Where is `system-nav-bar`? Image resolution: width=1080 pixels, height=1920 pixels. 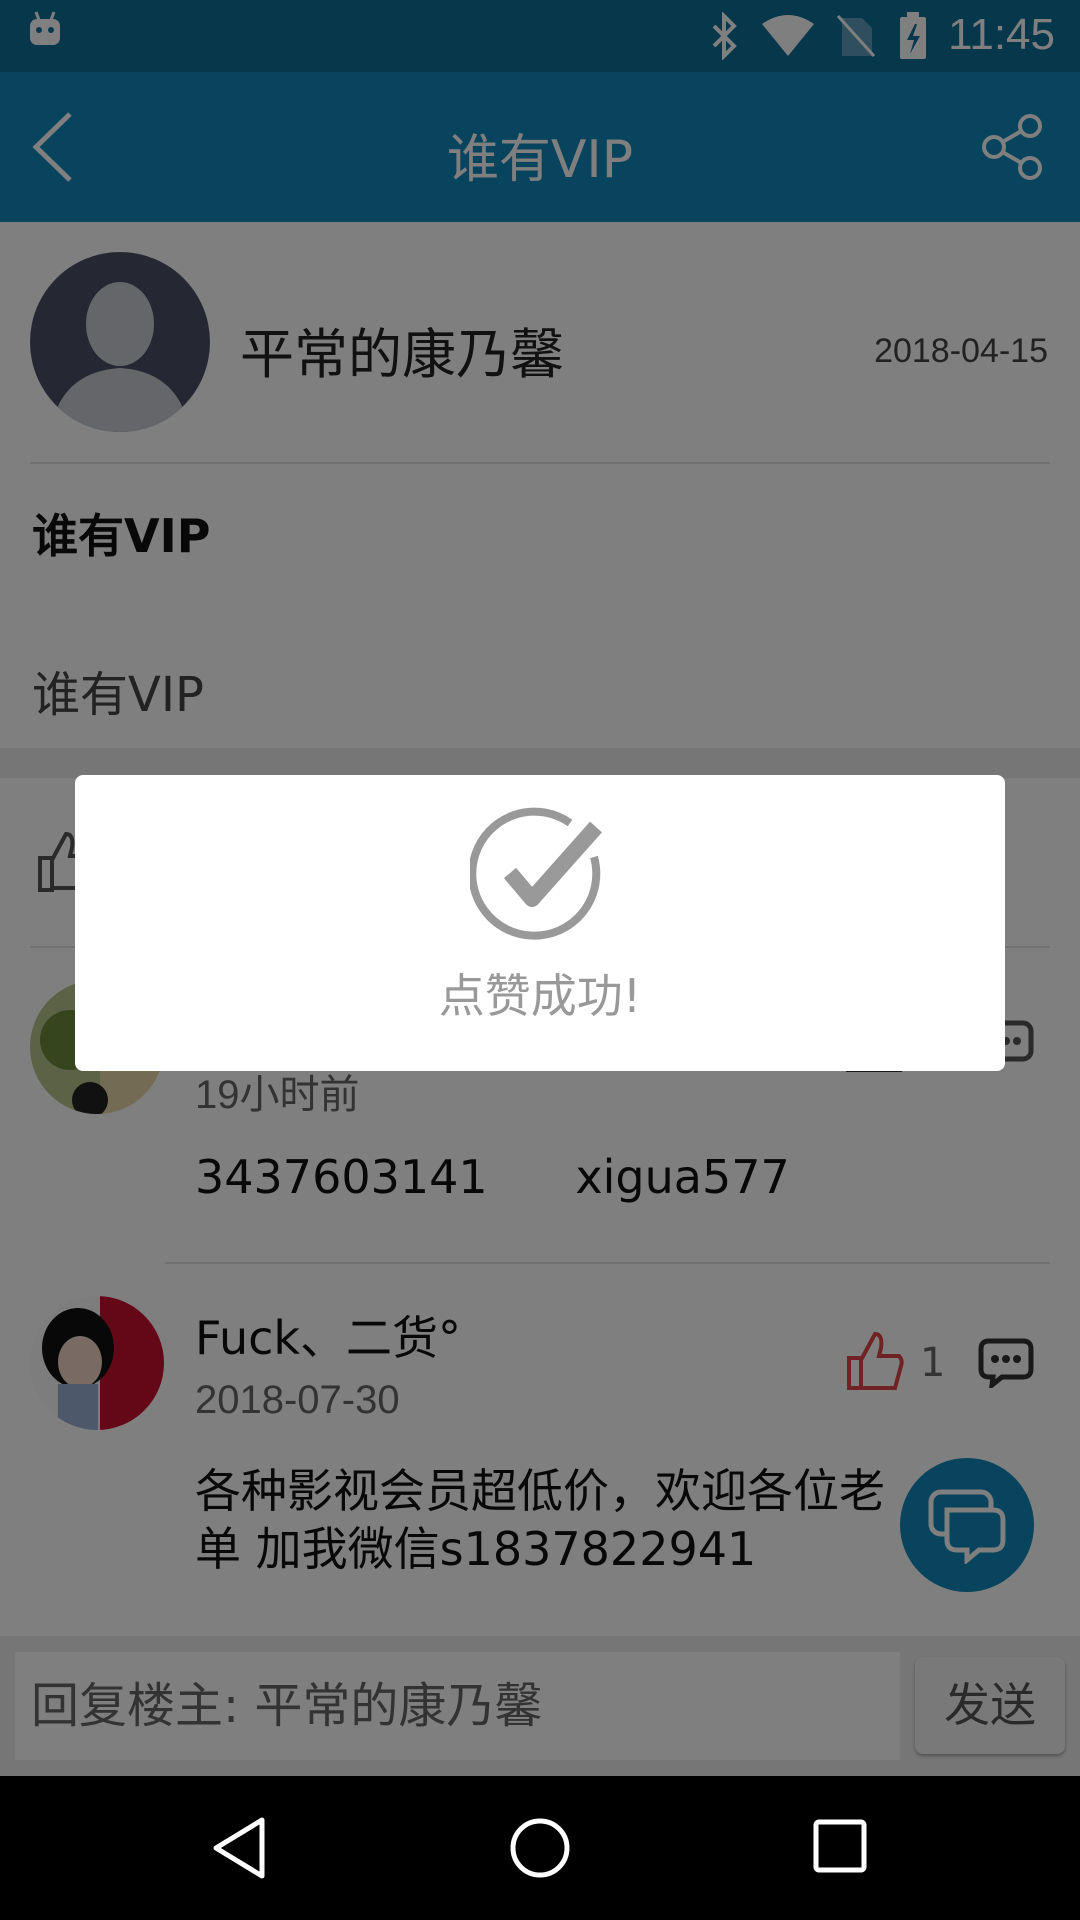
system-nav-bar is located at coordinates (540, 1848).